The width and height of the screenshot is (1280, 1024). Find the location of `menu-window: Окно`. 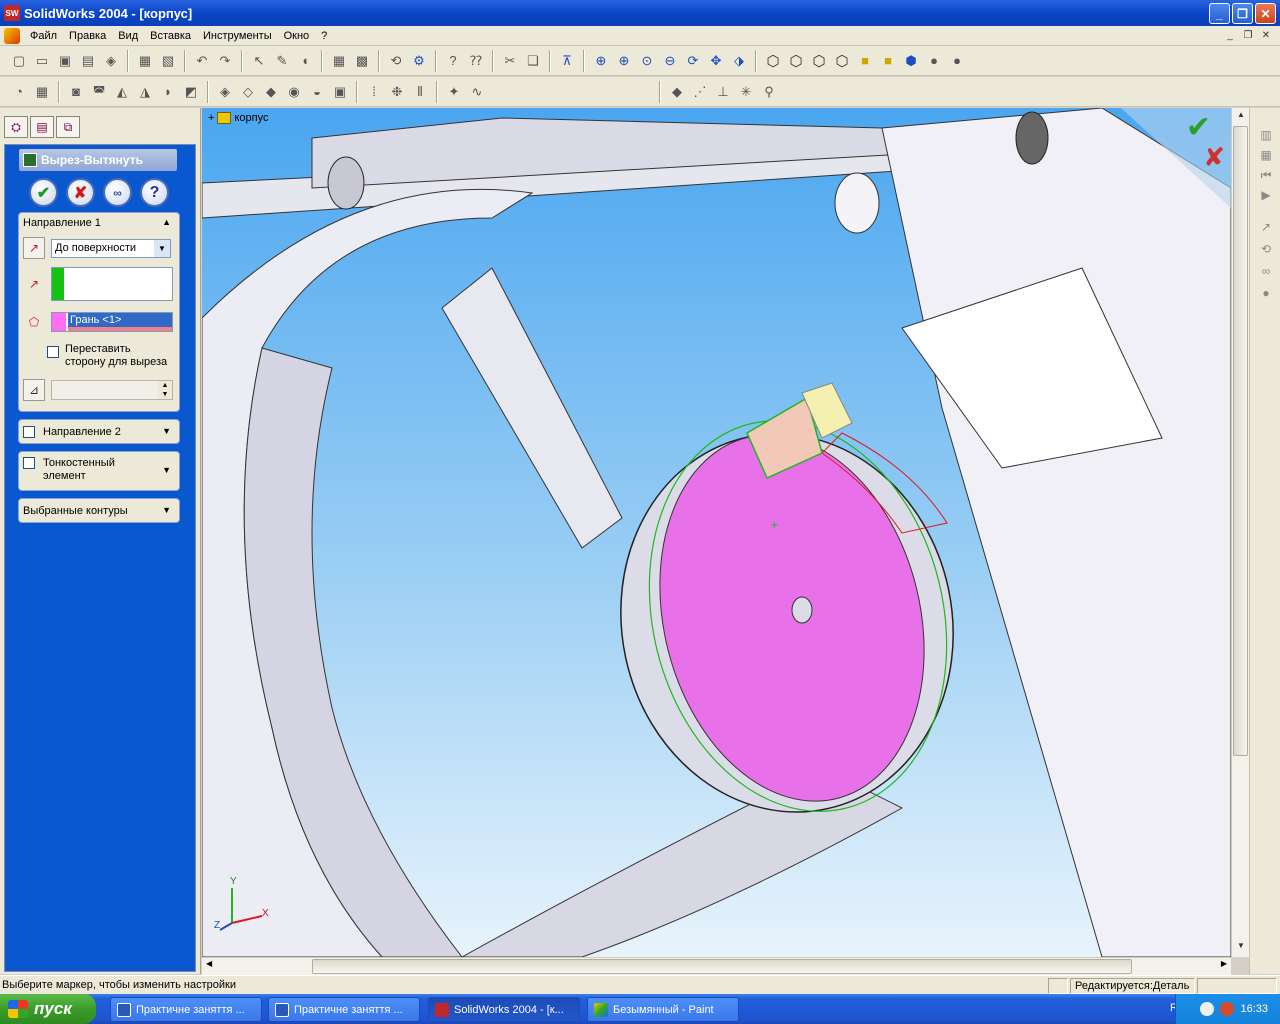

menu-window: Окно is located at coordinates (297, 36).